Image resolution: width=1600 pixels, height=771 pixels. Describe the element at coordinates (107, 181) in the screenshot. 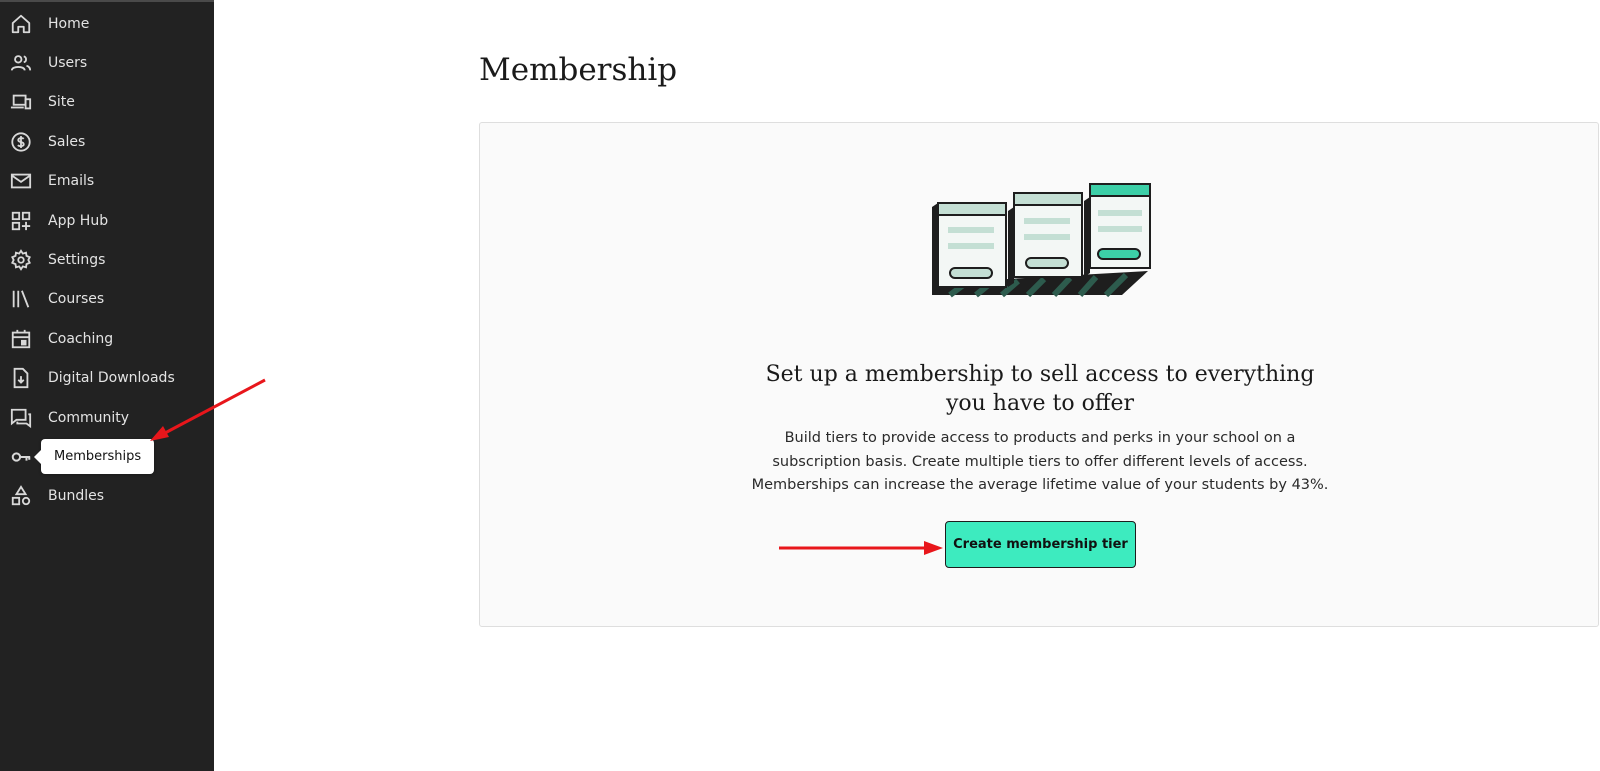

I see `sidebar-item-emails: Emails` at that location.